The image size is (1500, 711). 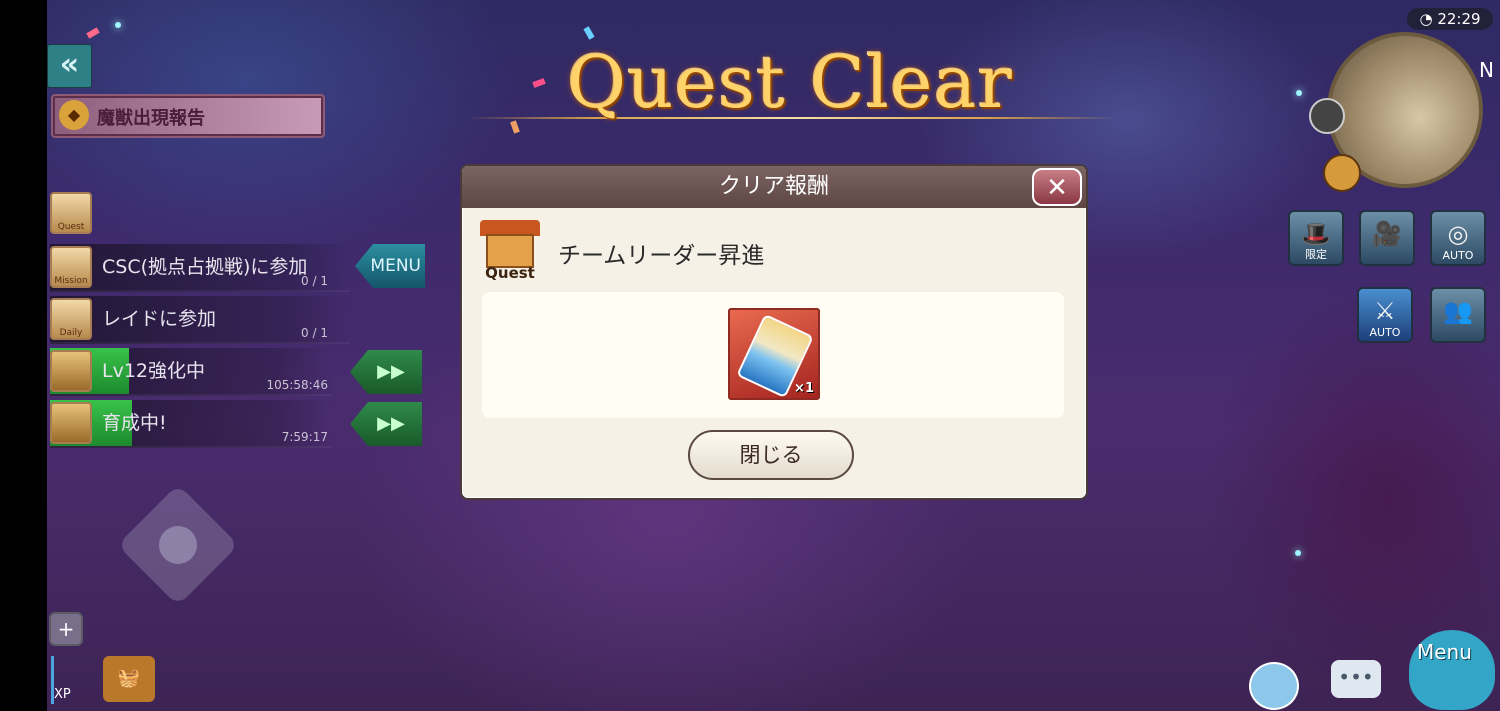 What do you see at coordinates (297, 385) in the screenshot?
I see `training-timer: 105:58:46` at bounding box center [297, 385].